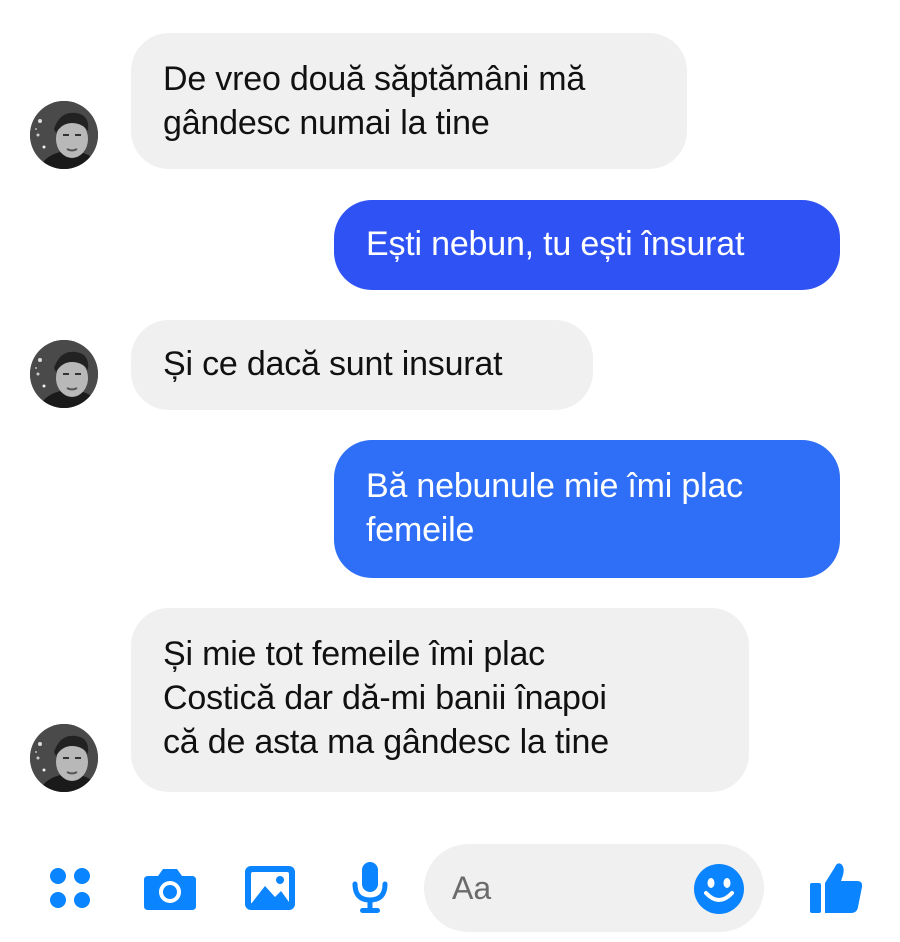  Describe the element at coordinates (270, 888) in the screenshot. I see `image-icon` at that location.